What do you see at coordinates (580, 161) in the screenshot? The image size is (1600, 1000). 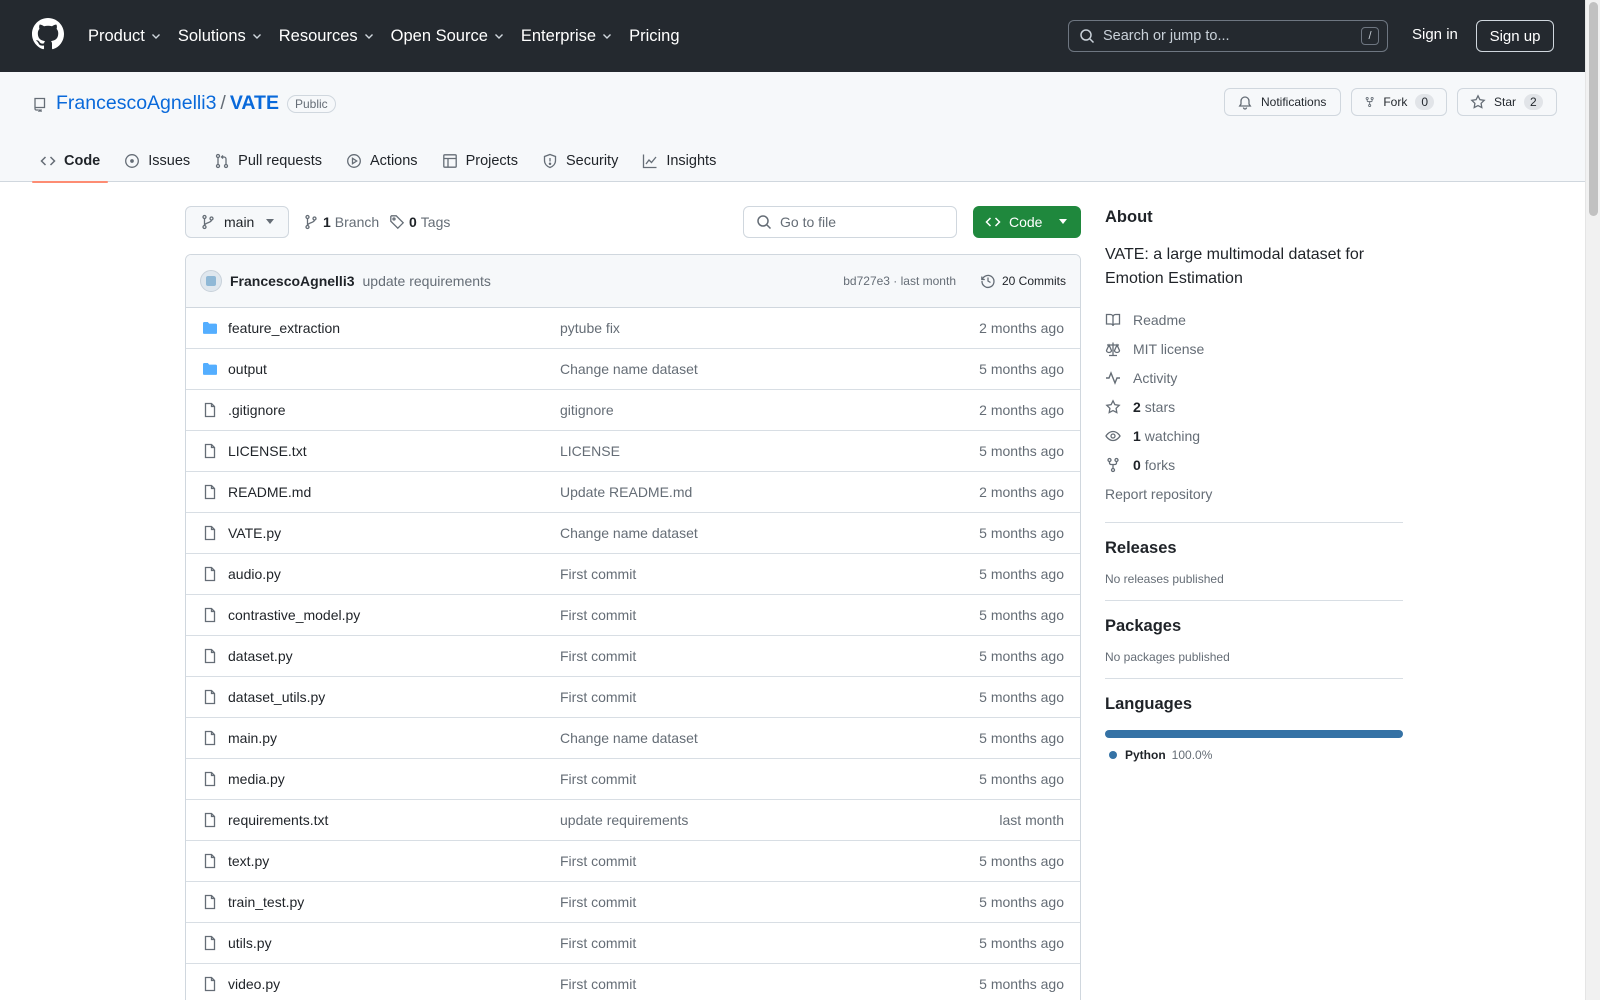 I see `tab-security: Security` at bounding box center [580, 161].